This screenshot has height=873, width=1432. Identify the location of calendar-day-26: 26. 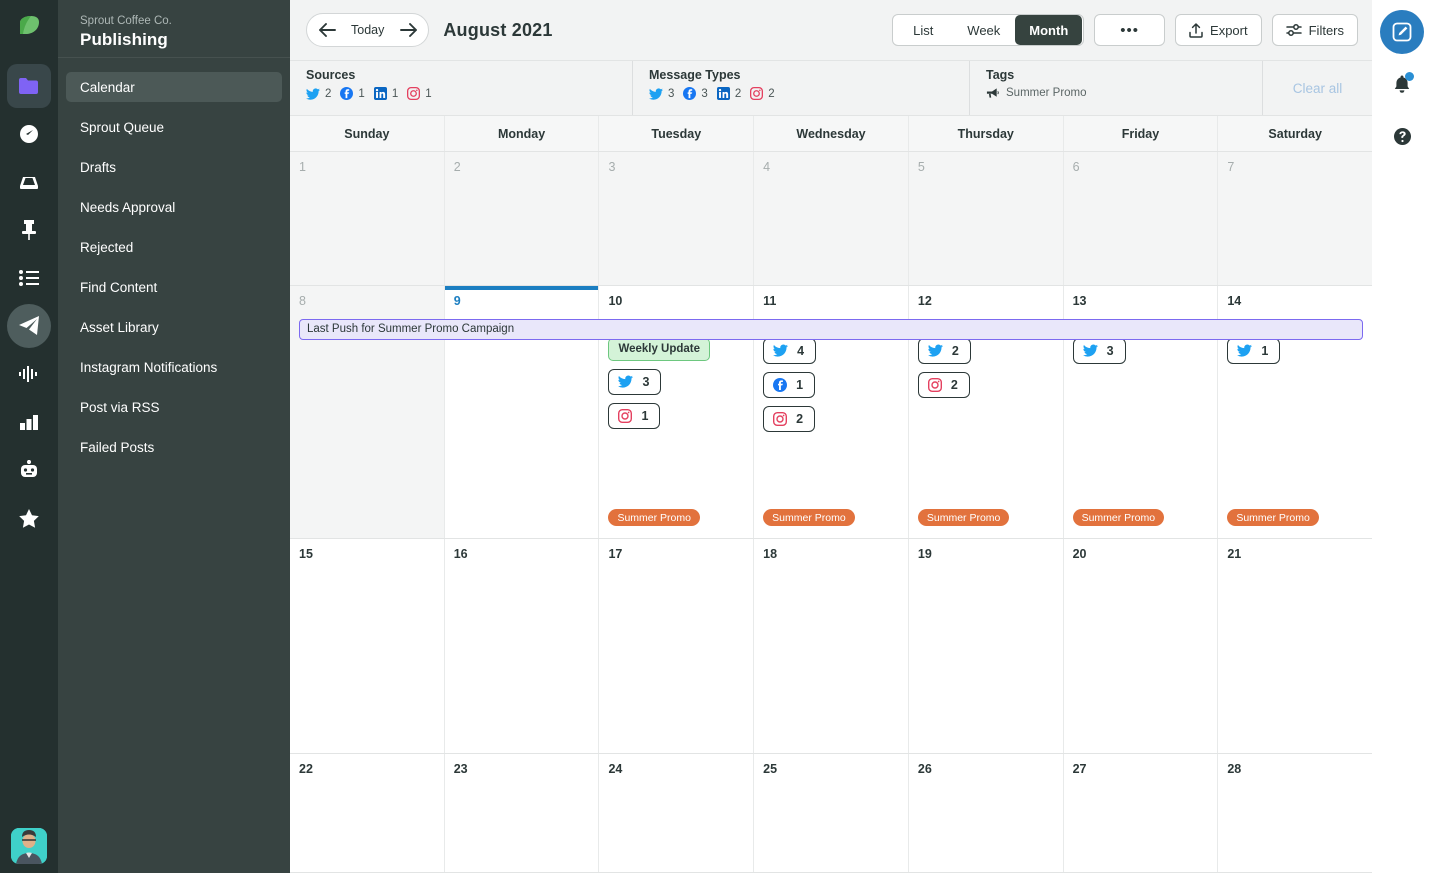
(986, 813).